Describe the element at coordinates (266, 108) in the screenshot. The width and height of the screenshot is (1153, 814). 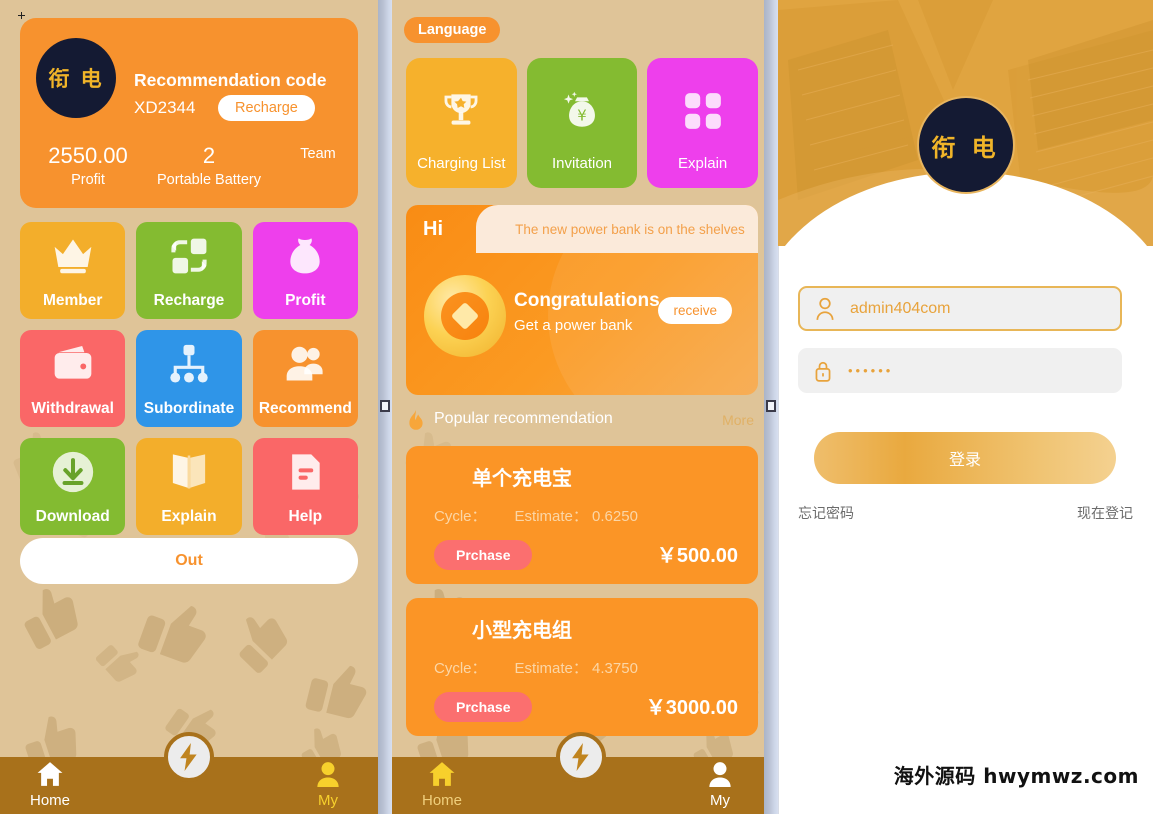
I see `recharge-button: Recharge` at that location.